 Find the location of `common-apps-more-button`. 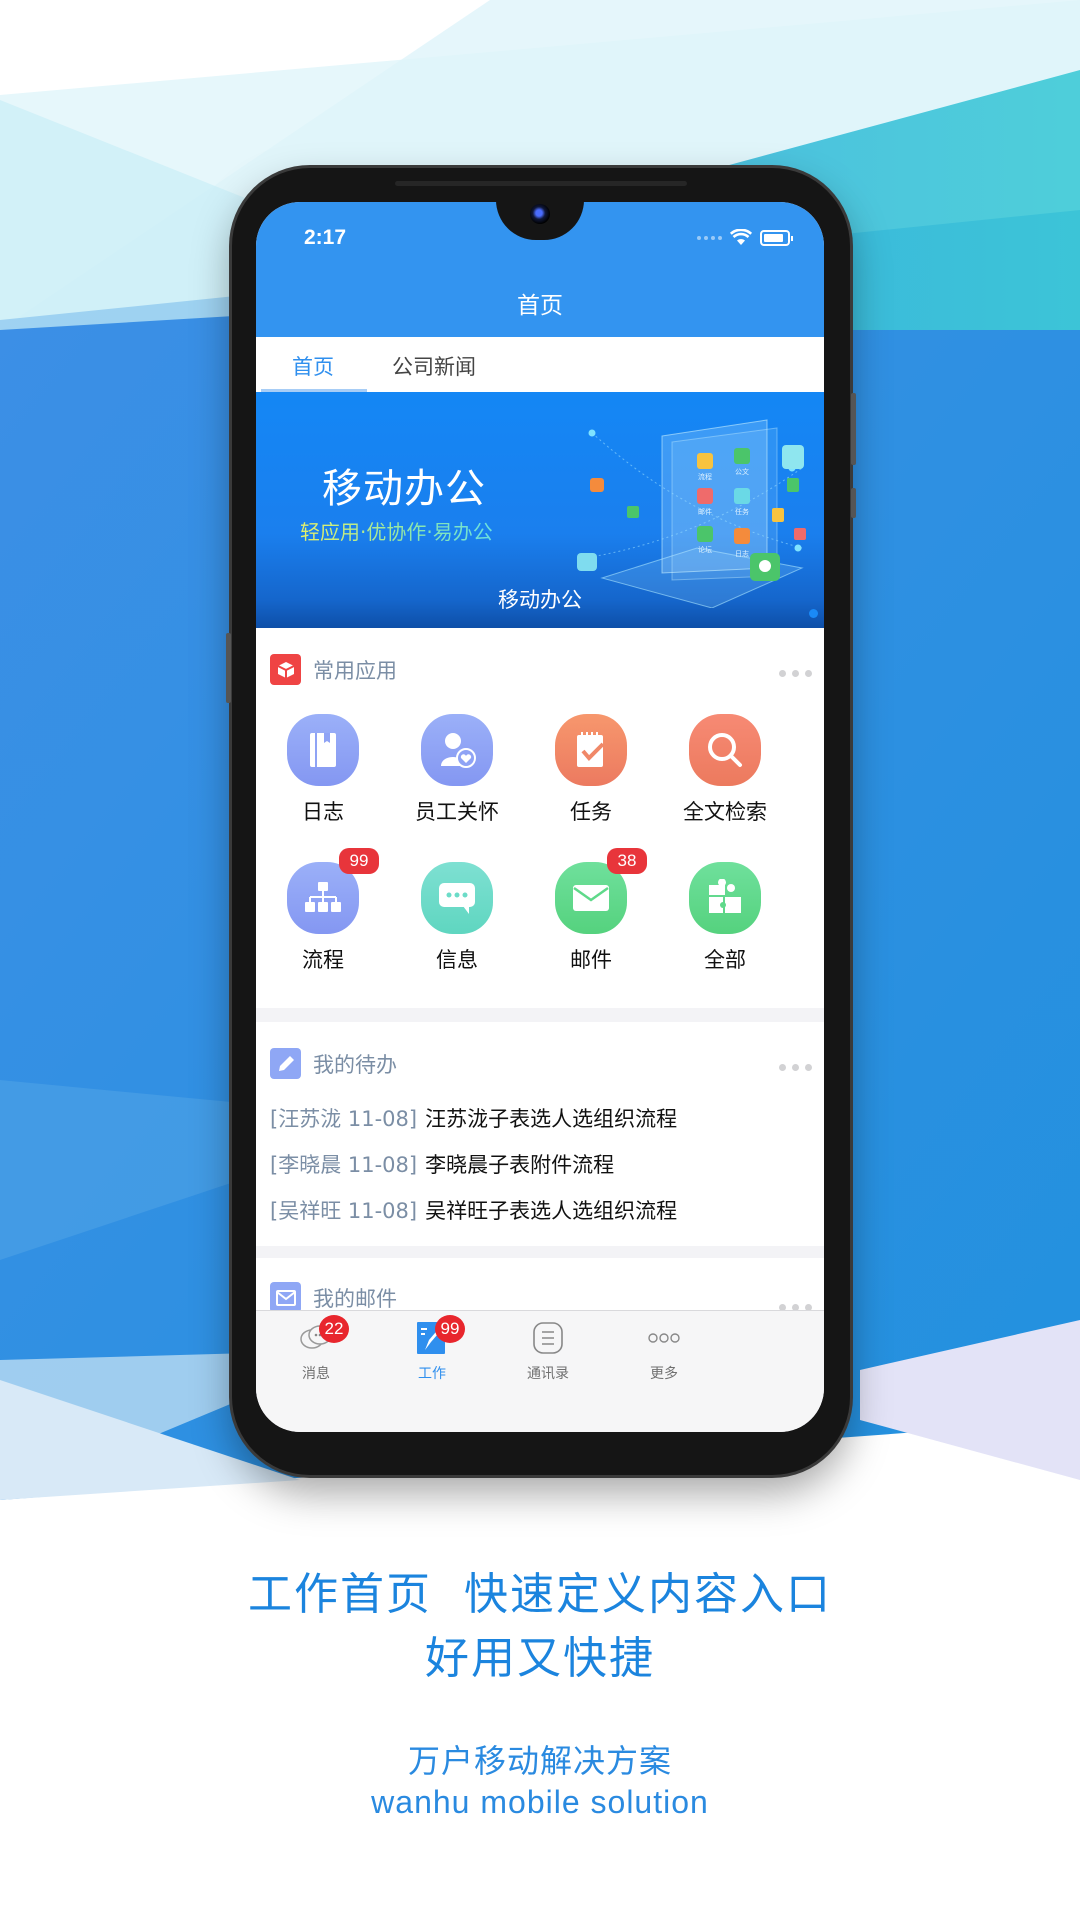

common-apps-more-button is located at coordinates (795, 673).